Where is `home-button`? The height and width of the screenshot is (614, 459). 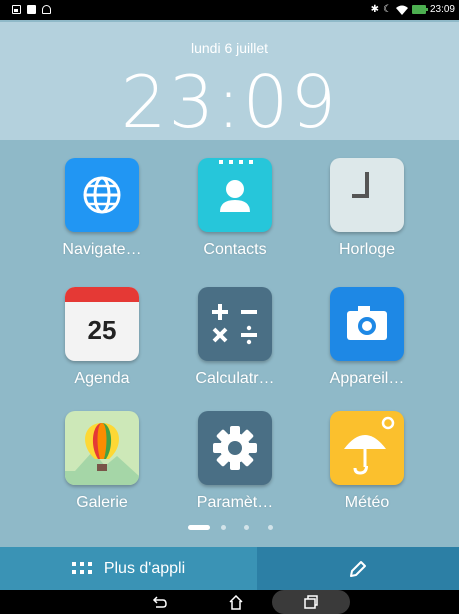
home-button is located at coordinates (236, 602).